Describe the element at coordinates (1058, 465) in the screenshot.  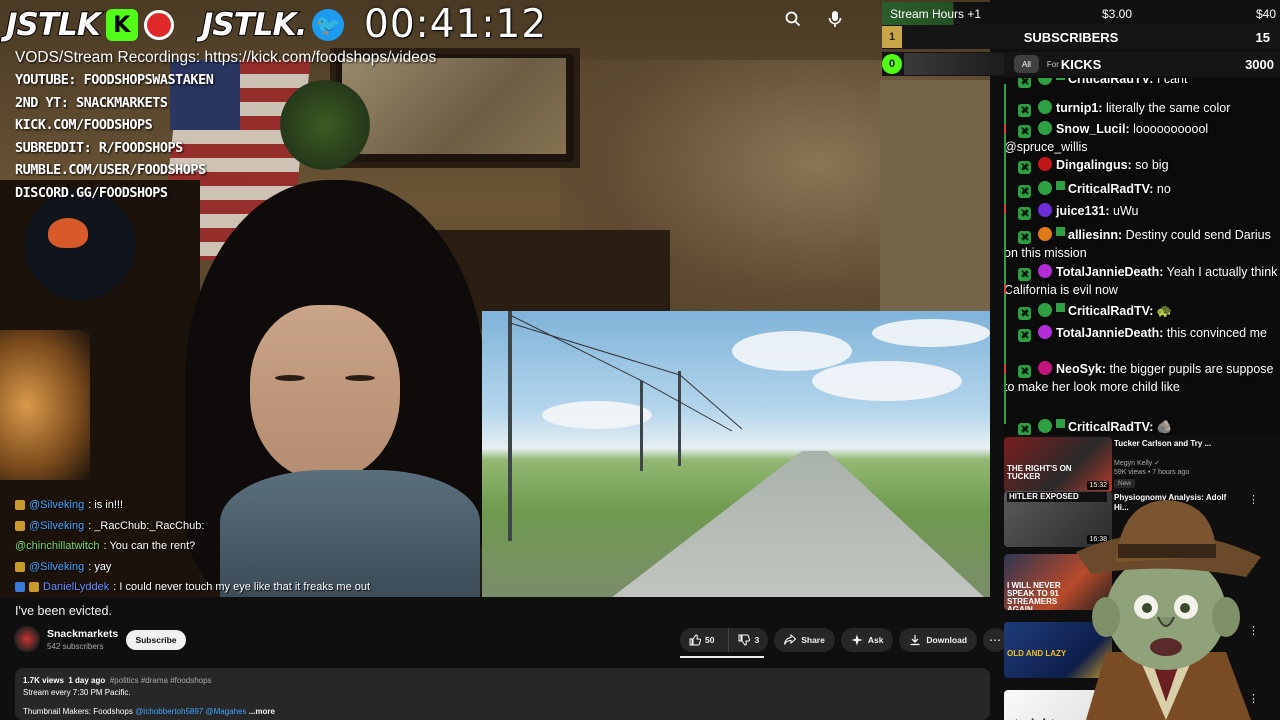
I see `video-thumbnail: THE RIGHT'S ON TUCKER 15:32` at that location.